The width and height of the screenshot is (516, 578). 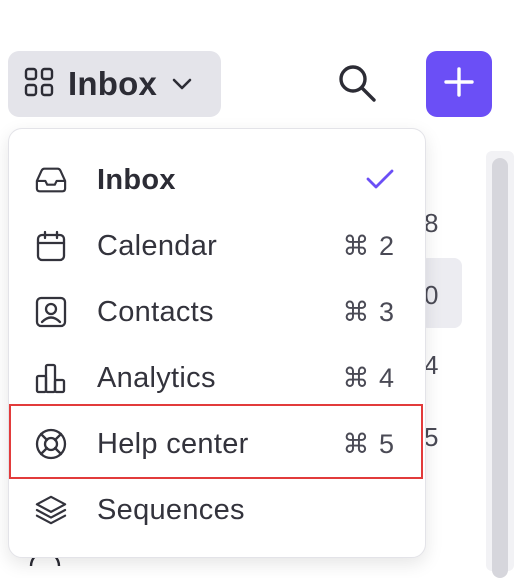 What do you see at coordinates (368, 377) in the screenshot?
I see `keyboard-shortcut: ⌘ 4` at bounding box center [368, 377].